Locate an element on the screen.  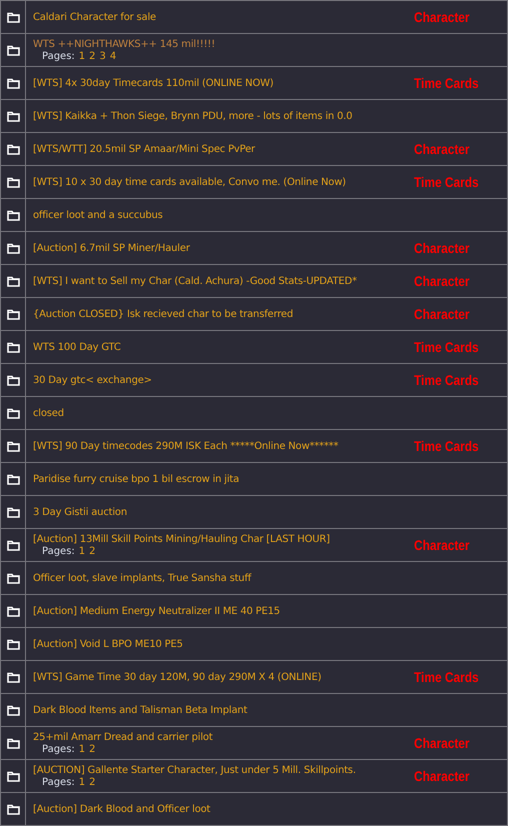
topic-link: [AUCTION] Gallente Starter Character, Just under 5 Mill. Skillpoints. is located at coordinates (223, 770).